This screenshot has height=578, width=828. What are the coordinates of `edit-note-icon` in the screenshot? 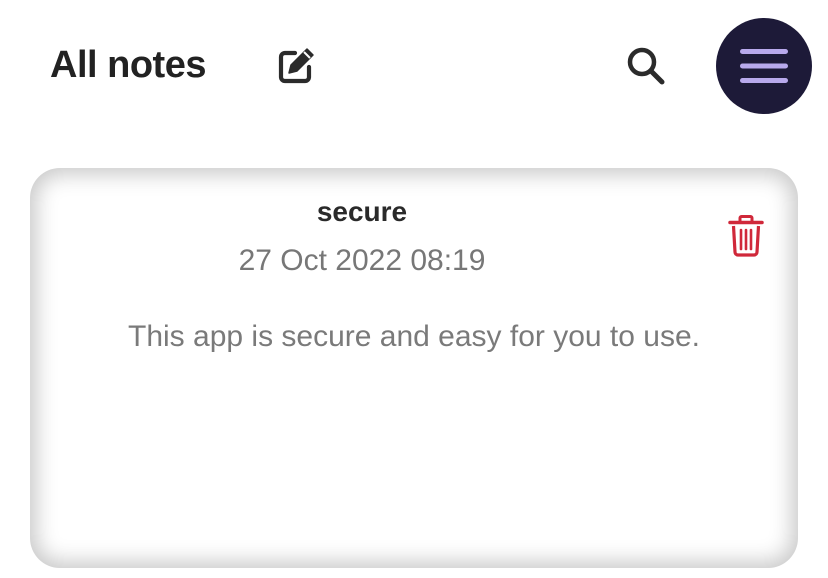 It's located at (296, 66).